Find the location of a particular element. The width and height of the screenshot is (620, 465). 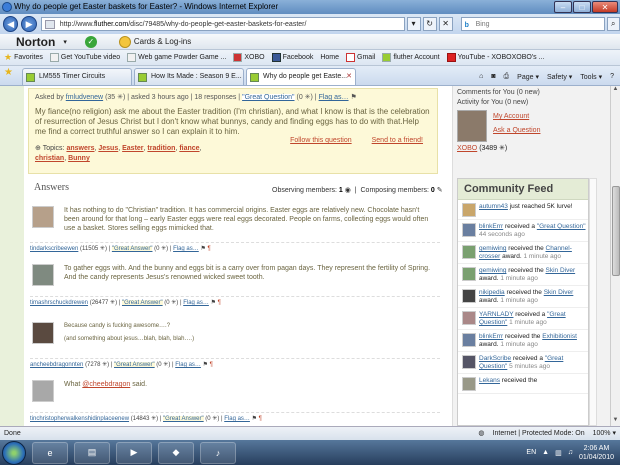

minimize-button: – is located at coordinates (563, 7).